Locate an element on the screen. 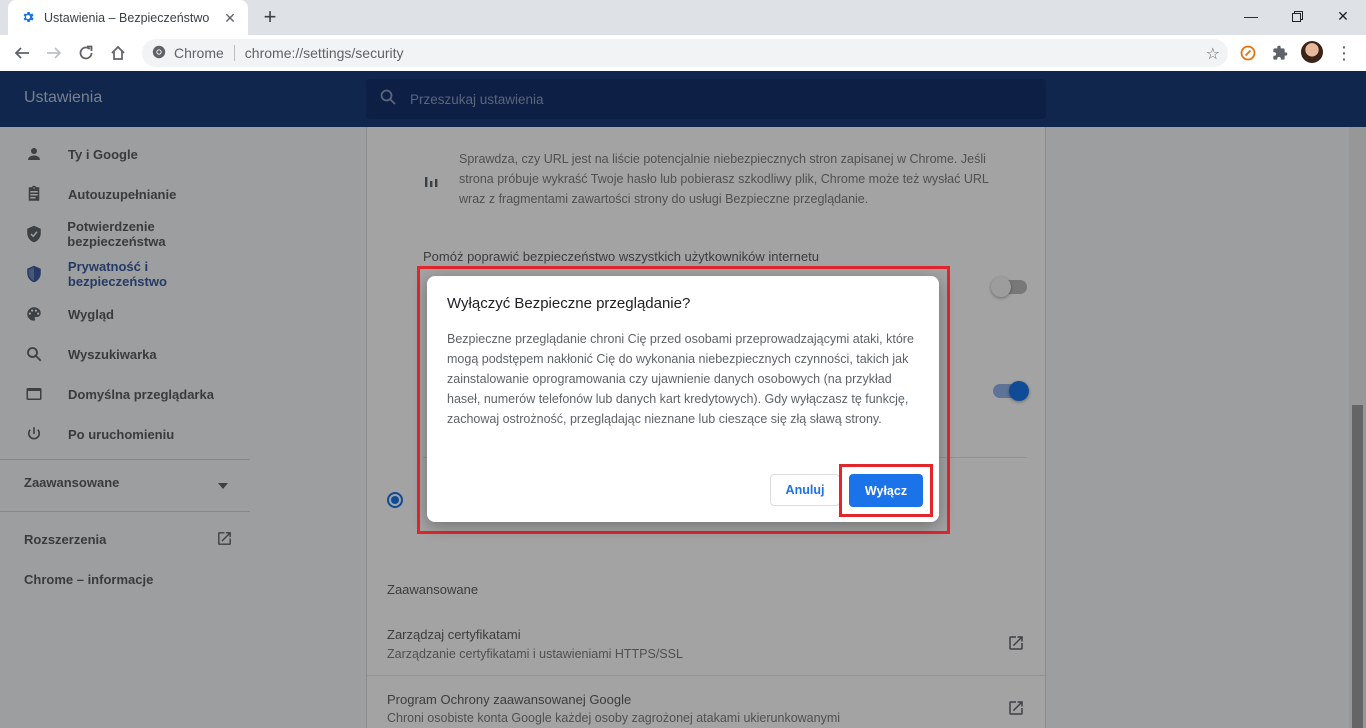 This screenshot has width=1366, height=728. cancel-button: Anuluj is located at coordinates (805, 490).